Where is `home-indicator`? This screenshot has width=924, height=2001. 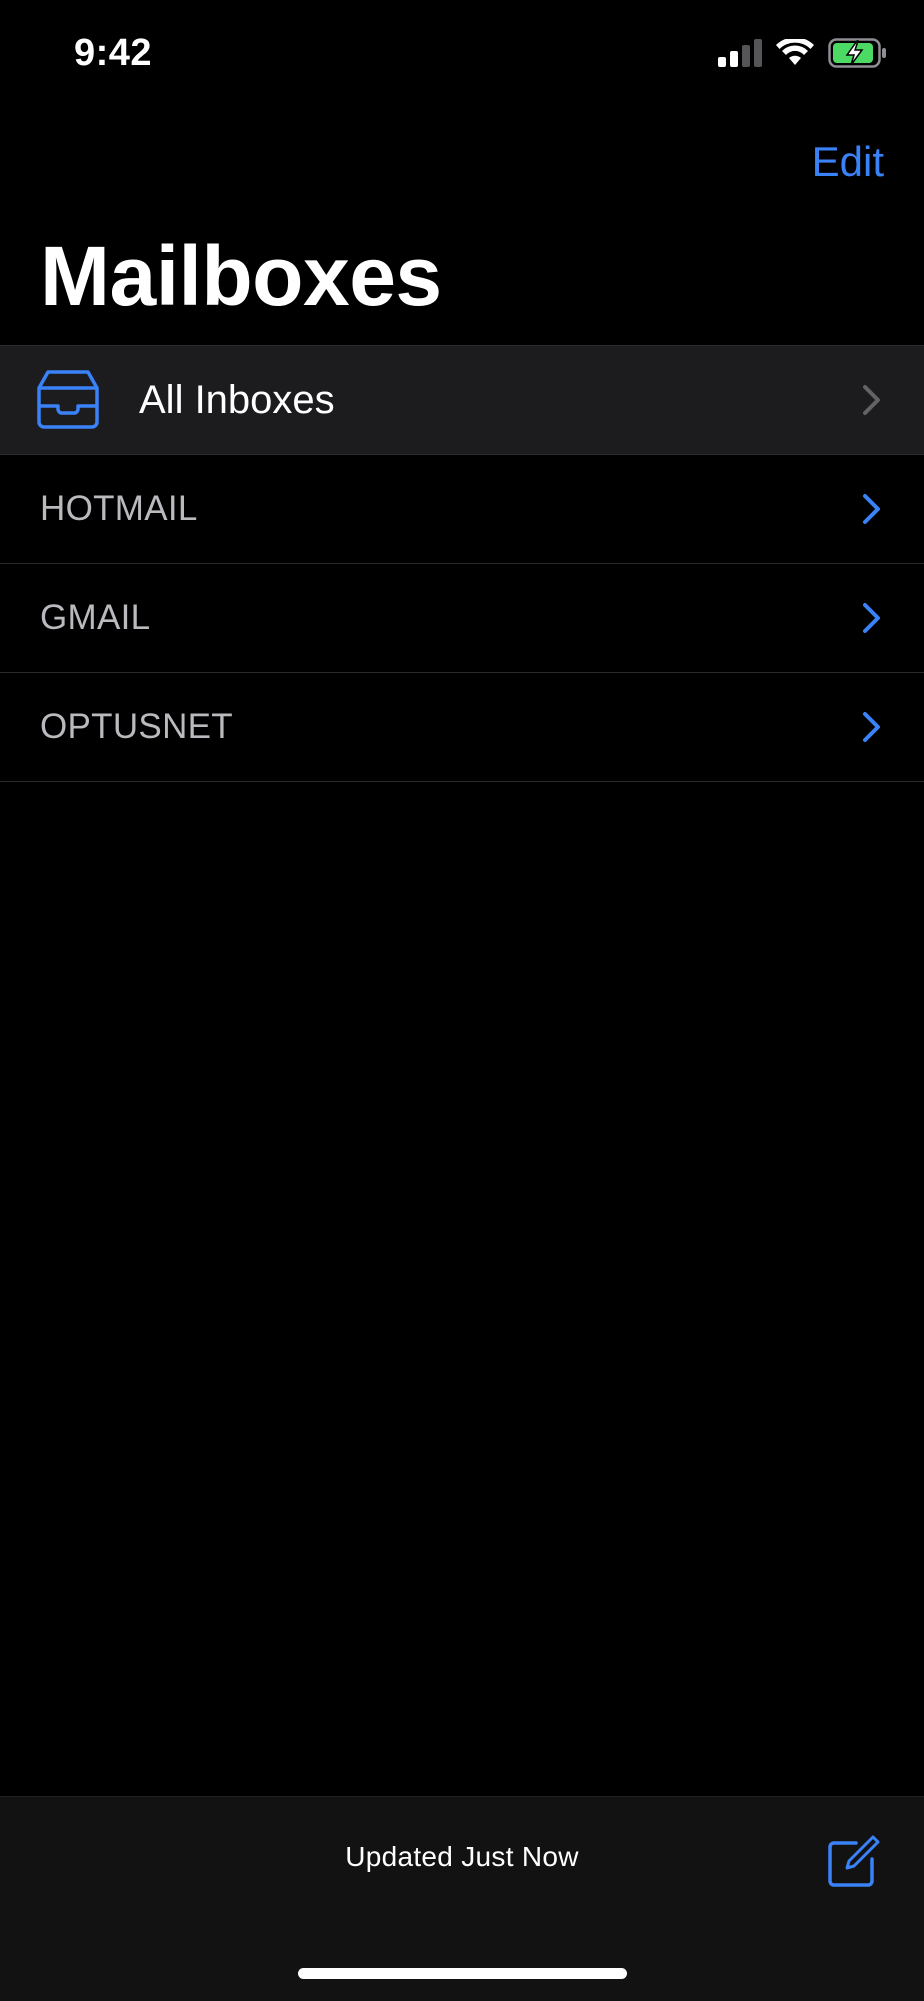
home-indicator is located at coordinates (462, 1973).